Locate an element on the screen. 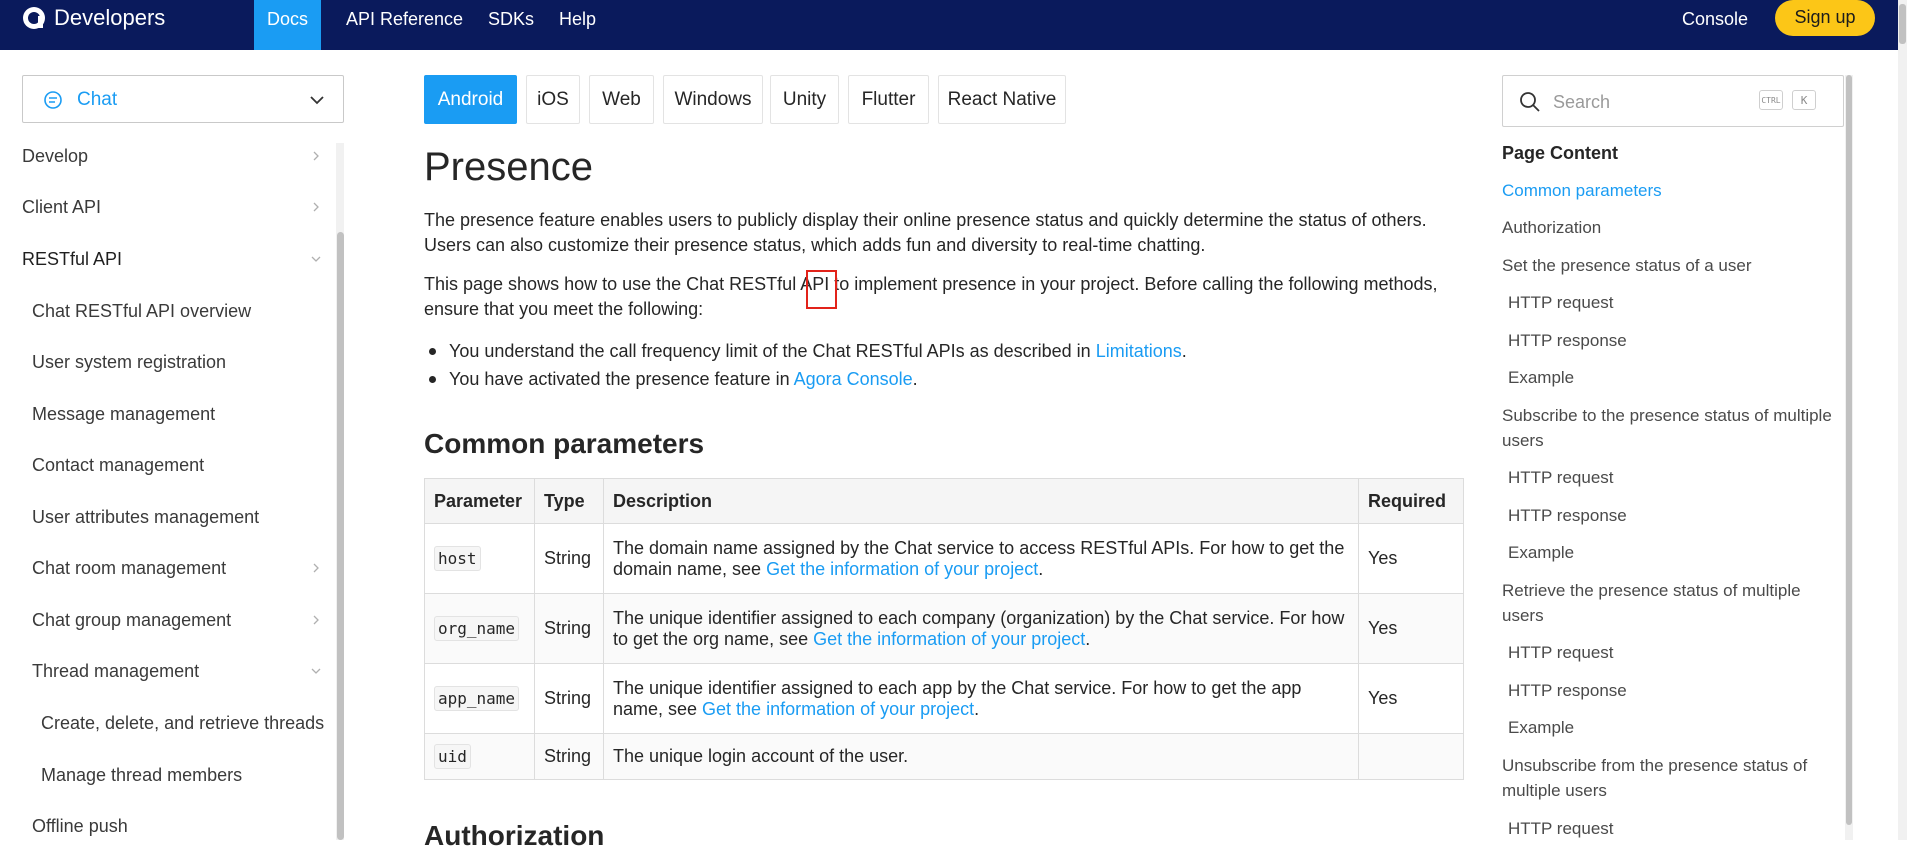 The image size is (1907, 852). page-scrollbar is located at coordinates (1902, 420).